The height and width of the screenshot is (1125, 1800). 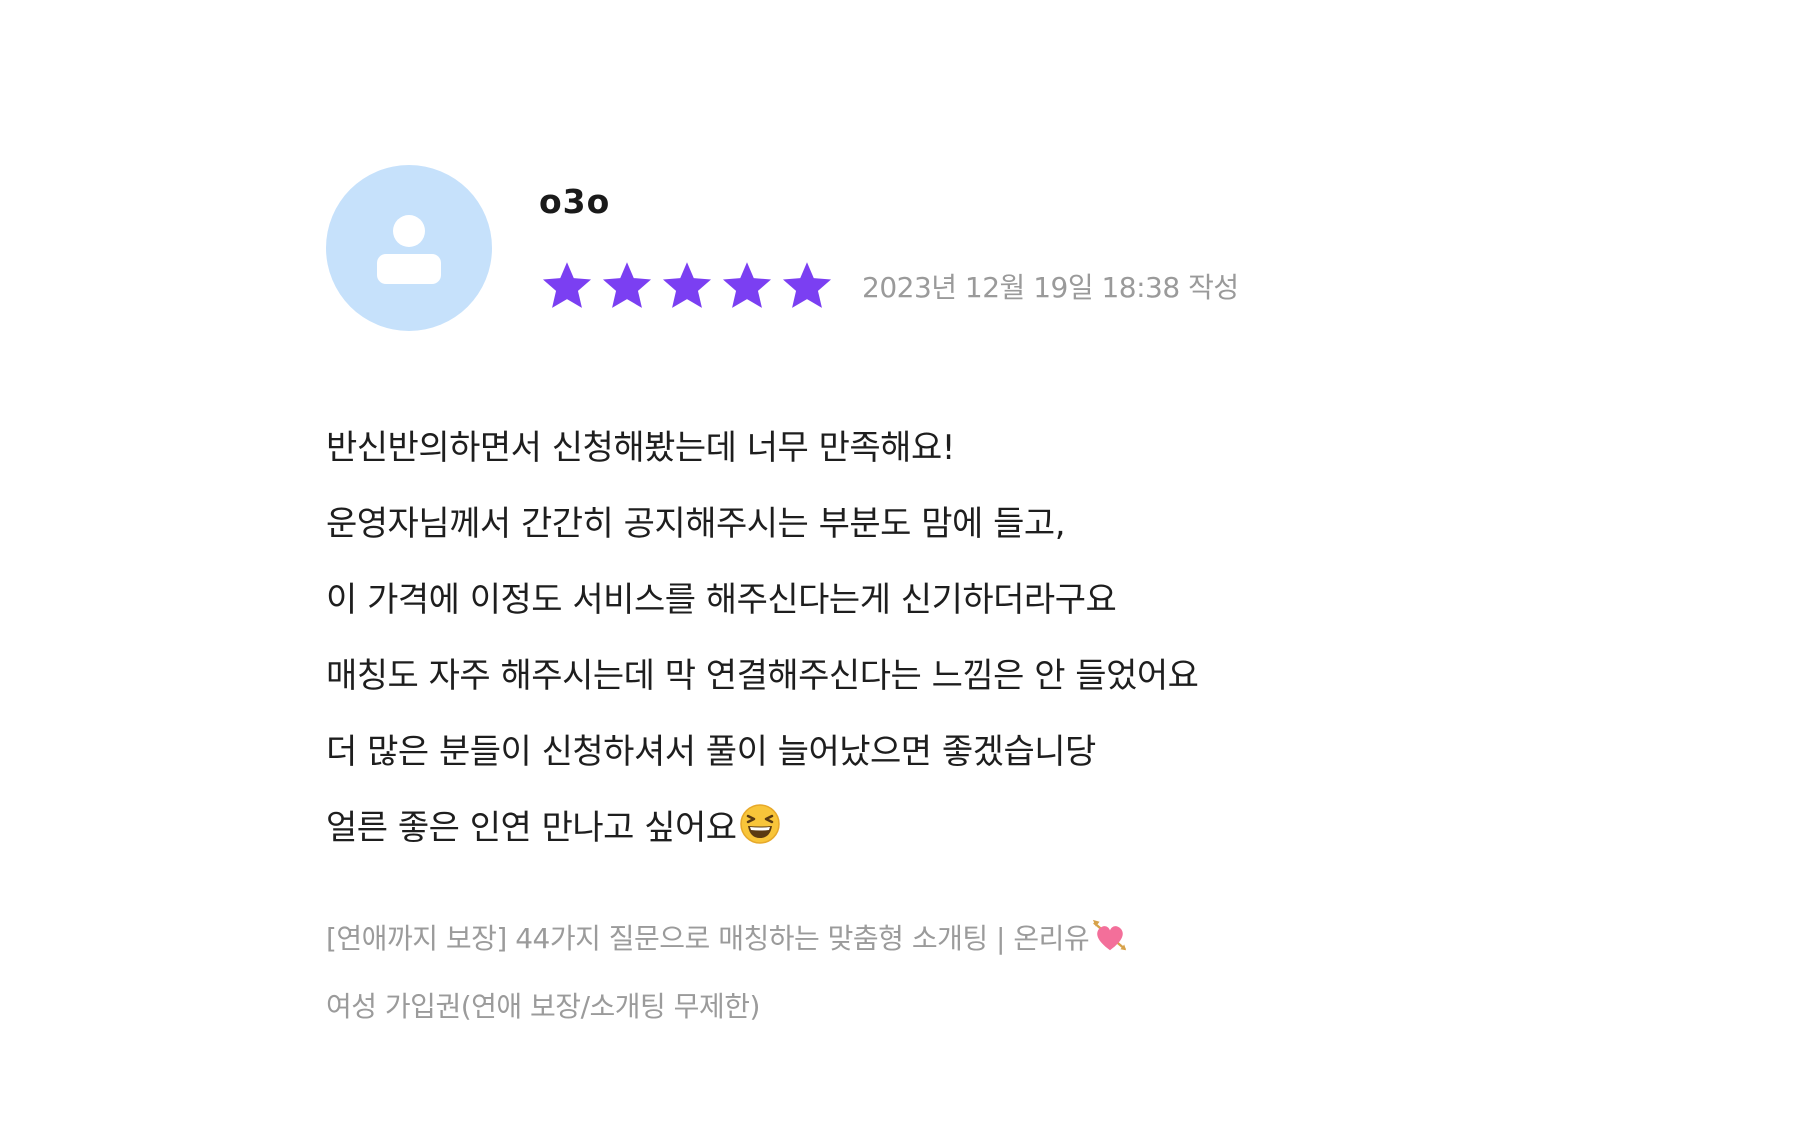 I want to click on rating-row: 2023년 12월 19일 18:38 작성, so click(x=888, y=286).